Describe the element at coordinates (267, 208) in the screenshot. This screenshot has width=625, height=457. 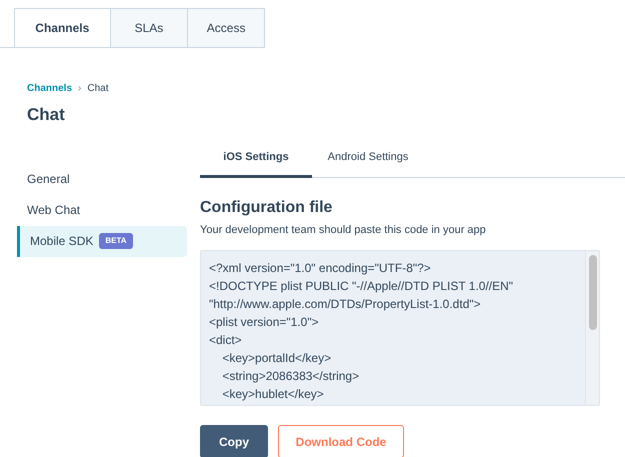
I see `section-title: Configuration file` at that location.